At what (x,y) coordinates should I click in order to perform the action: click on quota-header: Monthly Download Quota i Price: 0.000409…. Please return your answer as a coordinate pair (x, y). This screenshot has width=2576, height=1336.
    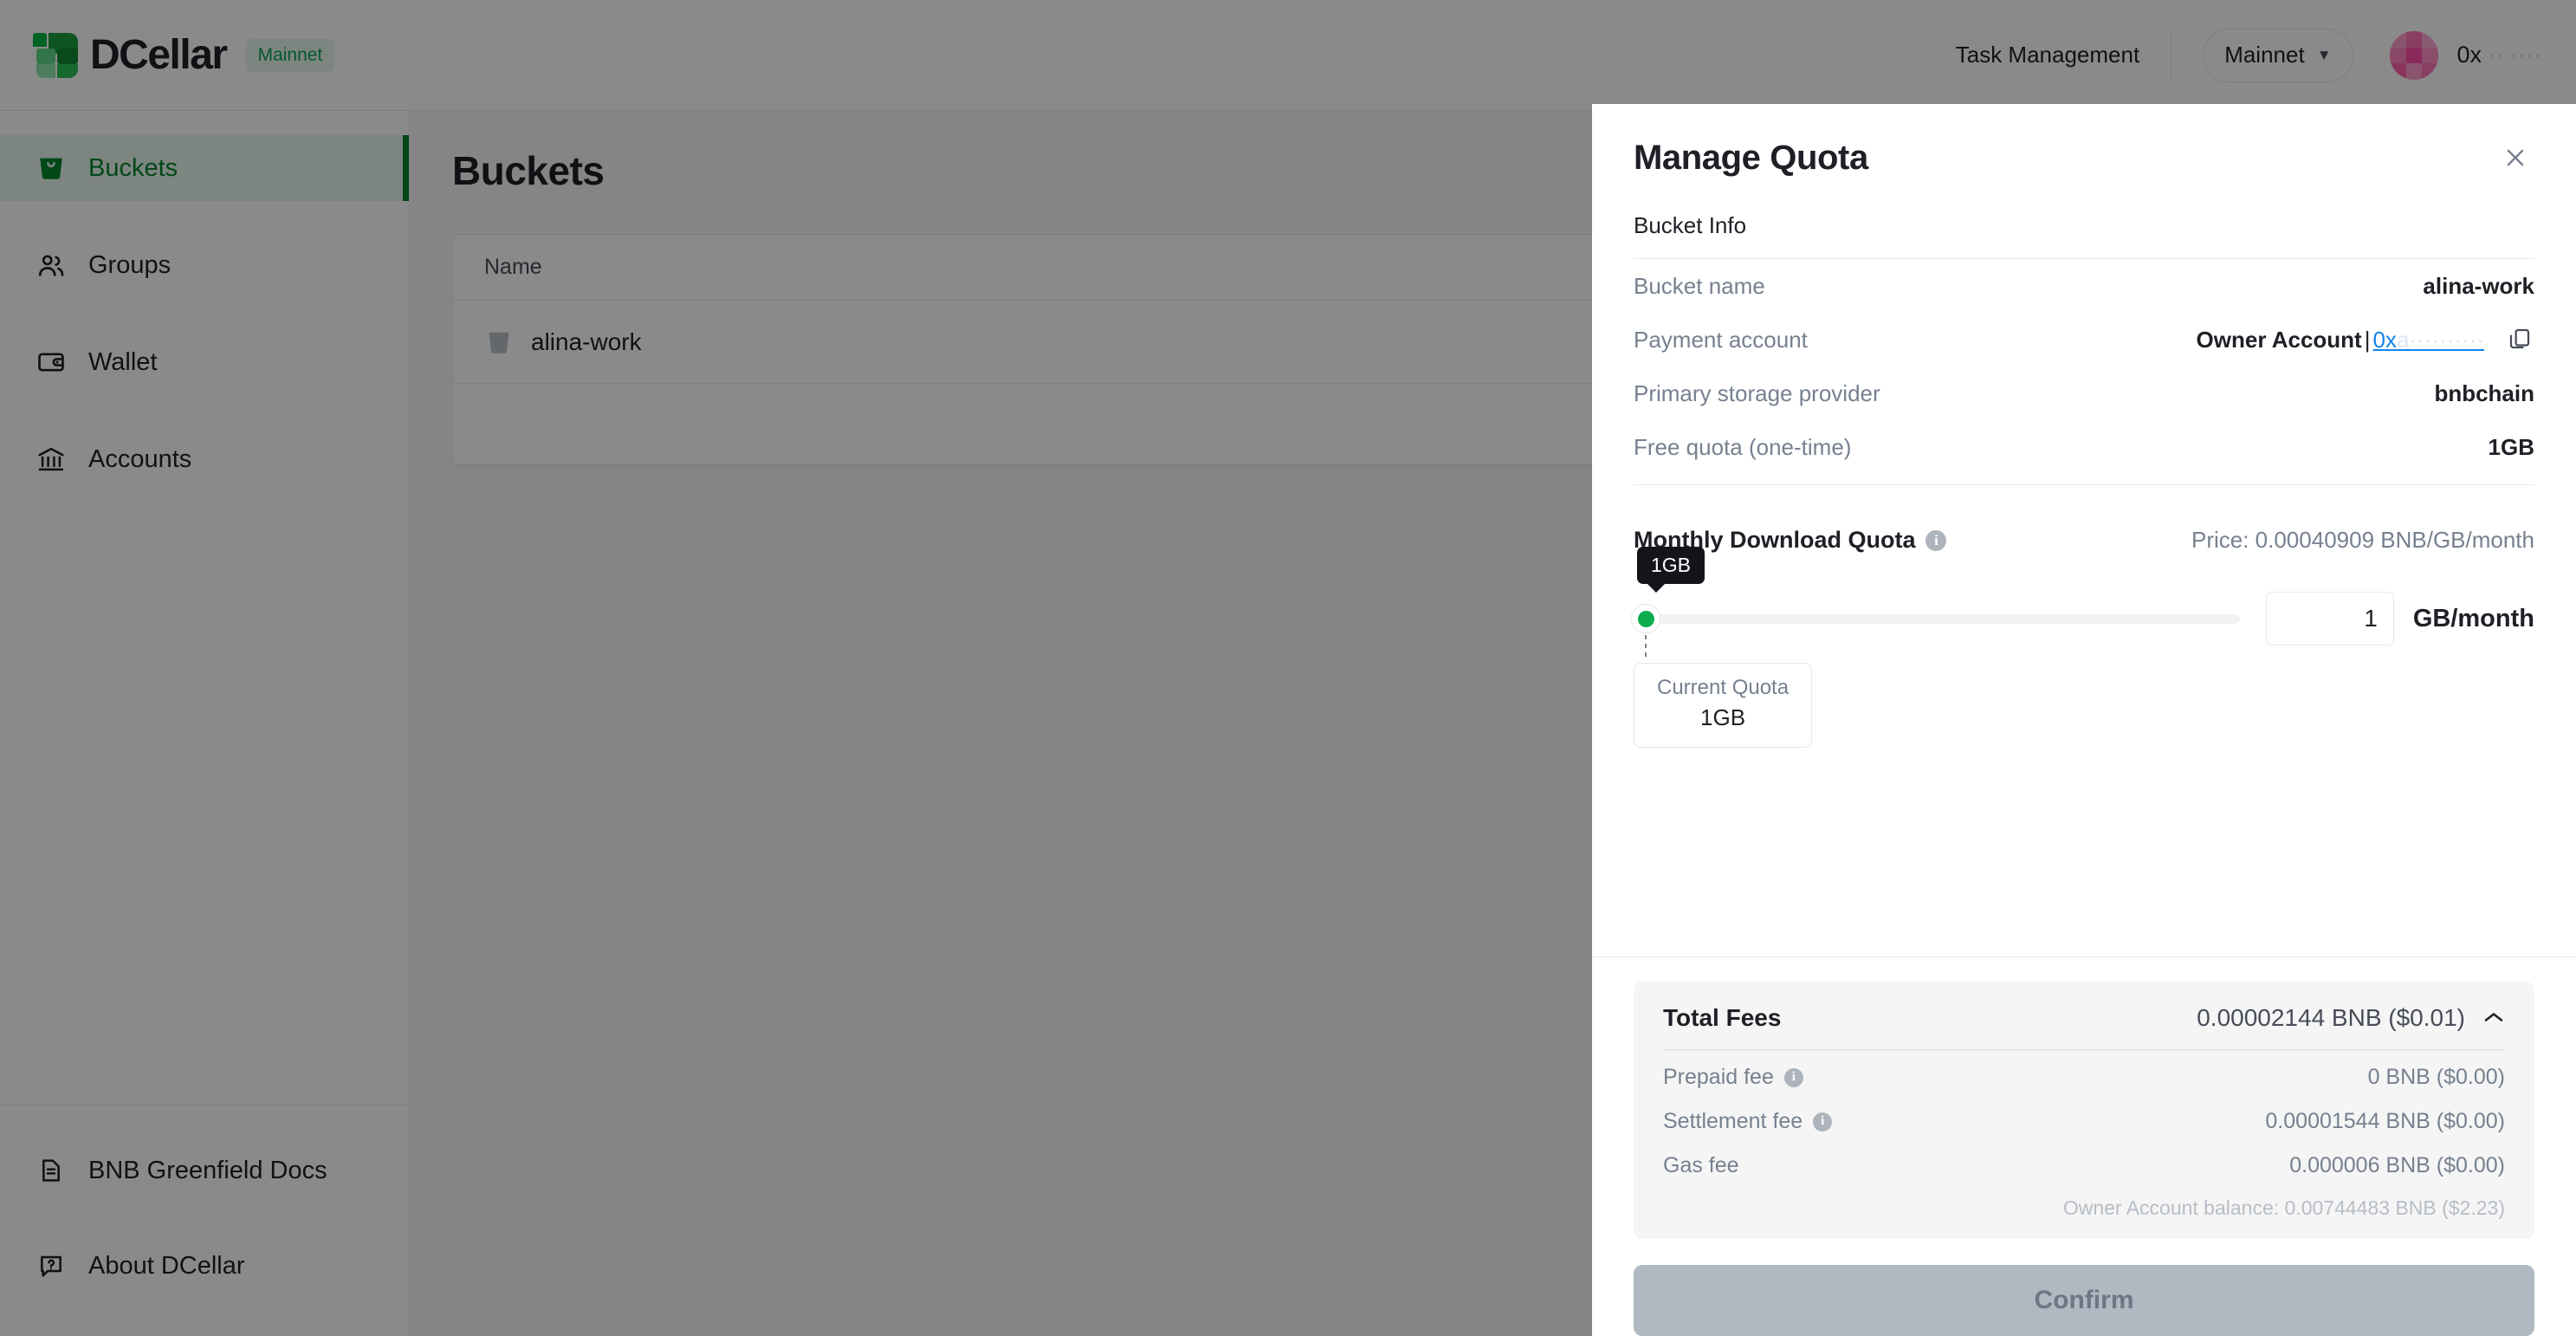
    Looking at the image, I should click on (2084, 540).